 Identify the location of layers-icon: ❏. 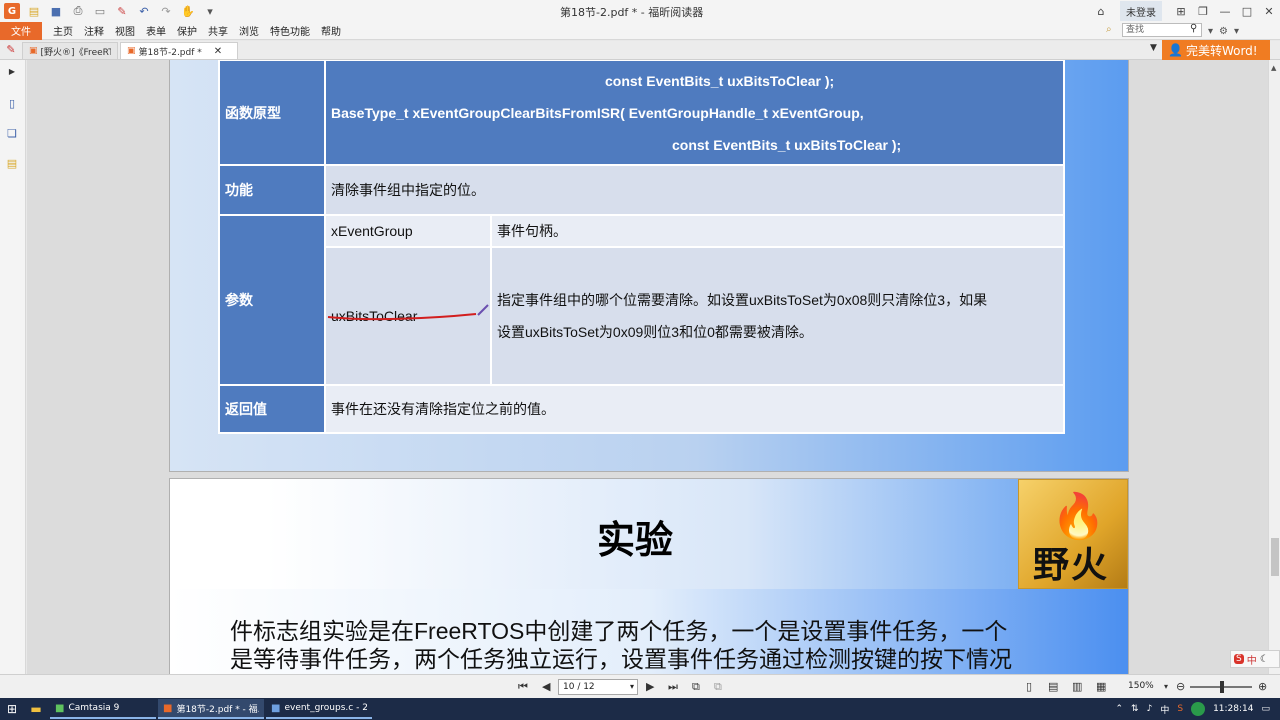
(12, 133).